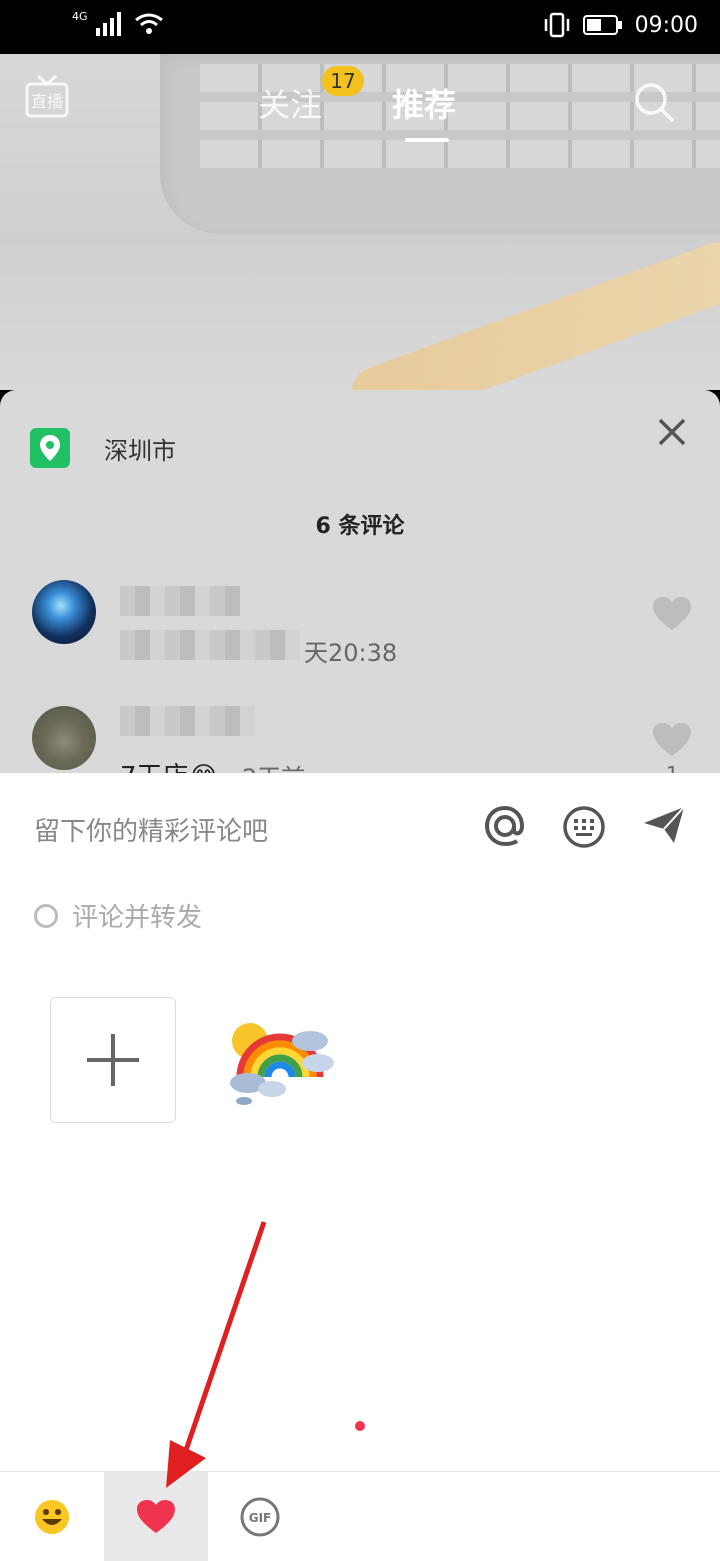  Describe the element at coordinates (360, 1426) in the screenshot. I see `page-indicator-dot` at that location.